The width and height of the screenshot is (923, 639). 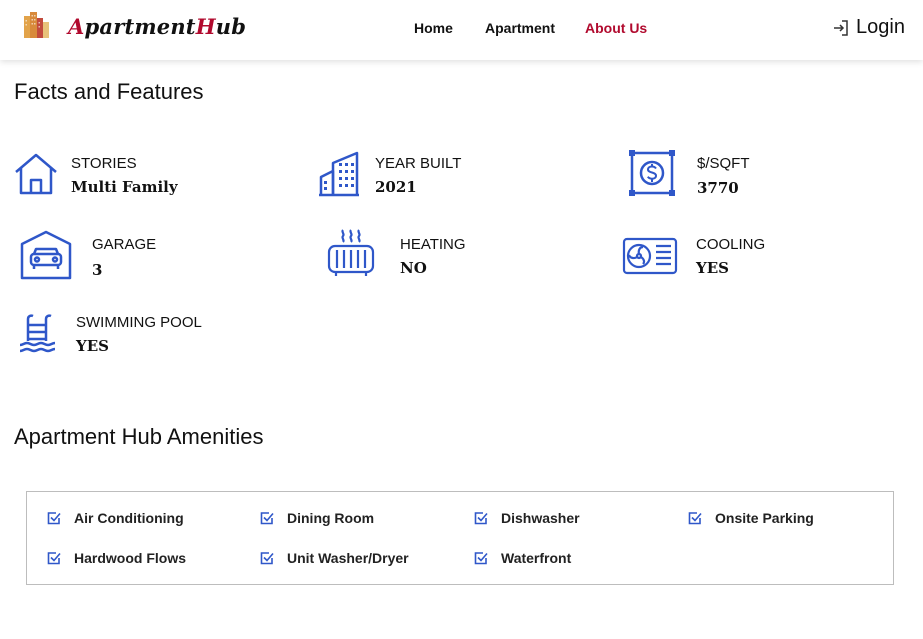 I want to click on price-per-sqft-label: $/SQFT, so click(x=723, y=163).